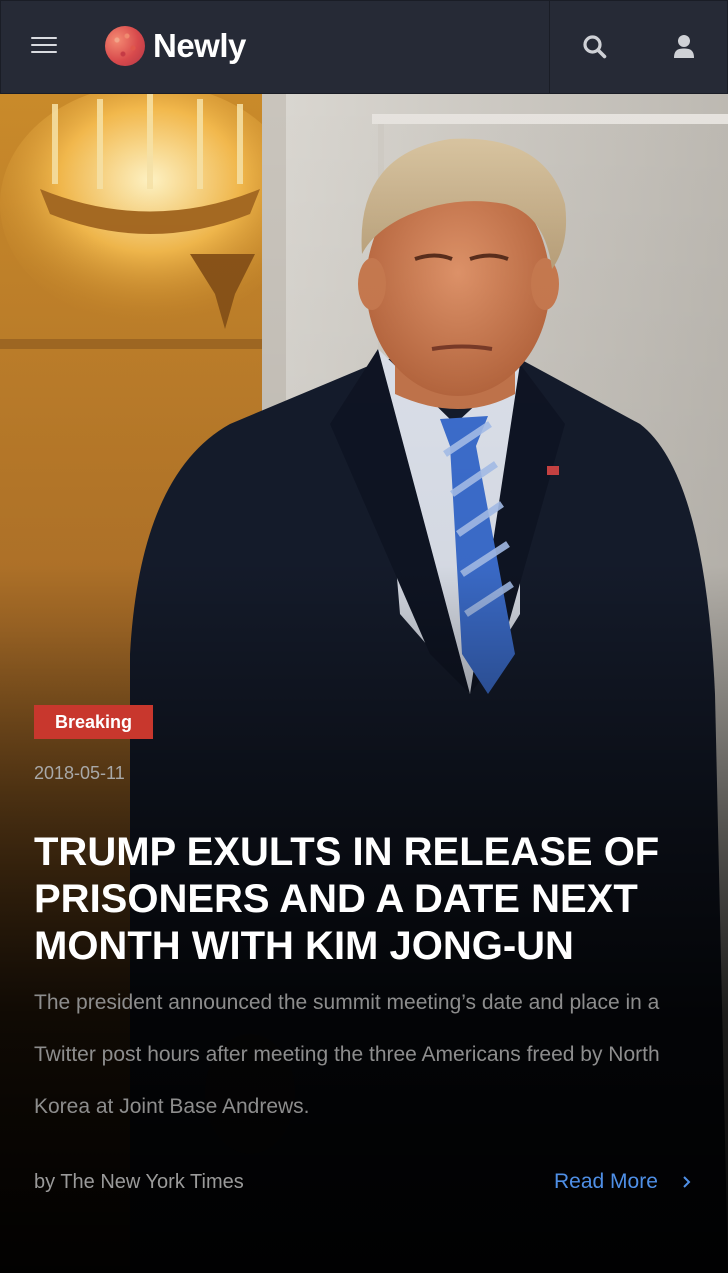  I want to click on category-badge: Breaking, so click(94, 722).